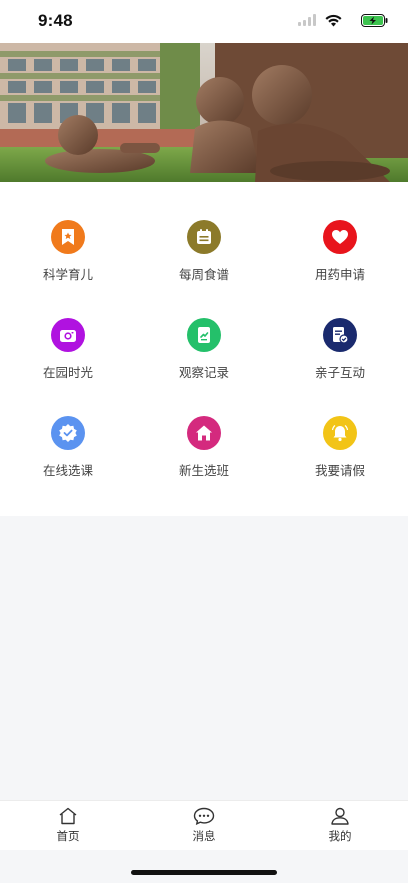 The image size is (408, 883). What do you see at coordinates (68, 836) in the screenshot?
I see `tab-label: 首页` at bounding box center [68, 836].